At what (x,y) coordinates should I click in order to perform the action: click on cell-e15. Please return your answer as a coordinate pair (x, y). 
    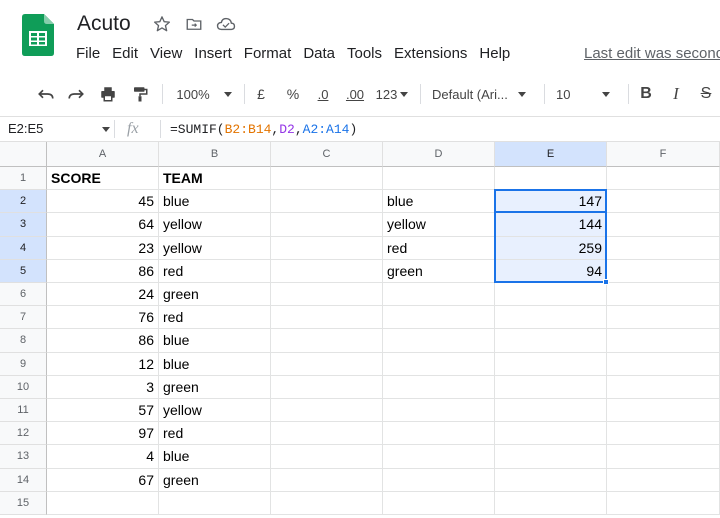
    Looking at the image, I should click on (551, 503).